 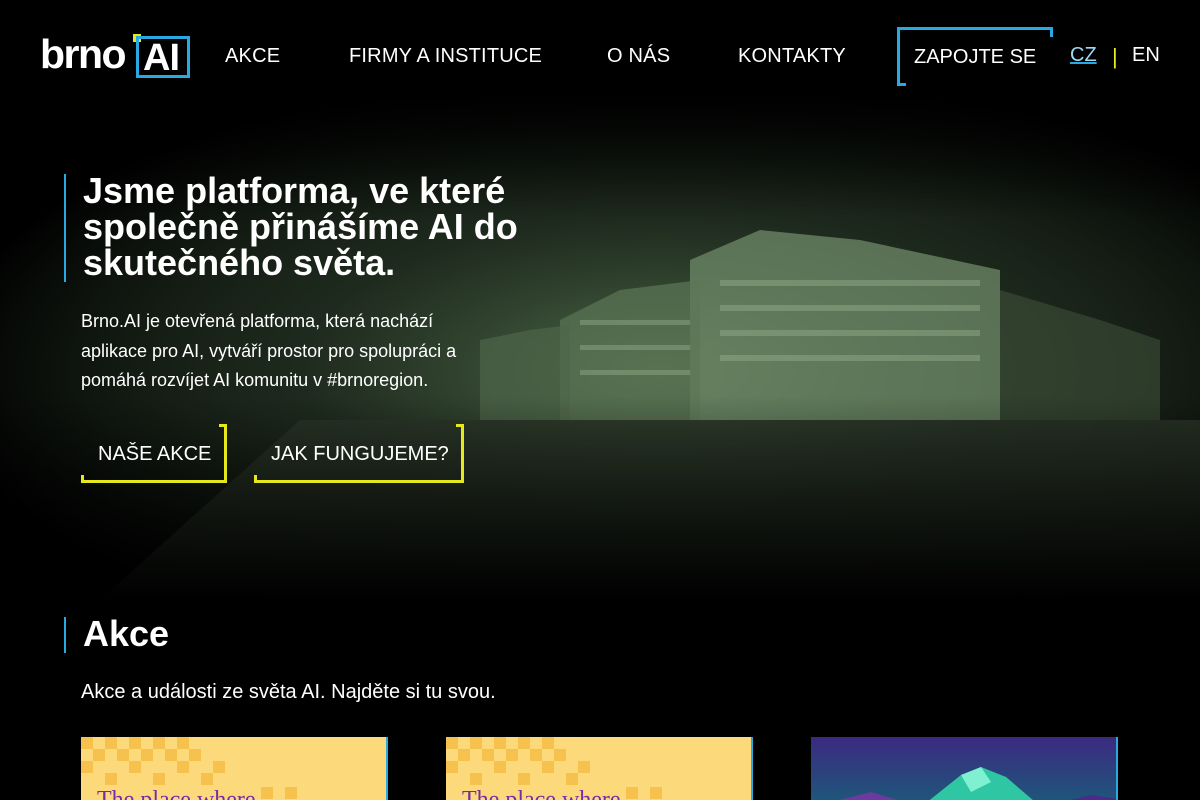 I want to click on nav-firmy-a-instituce: FIRMY A INSTITUCE, so click(x=445, y=56).